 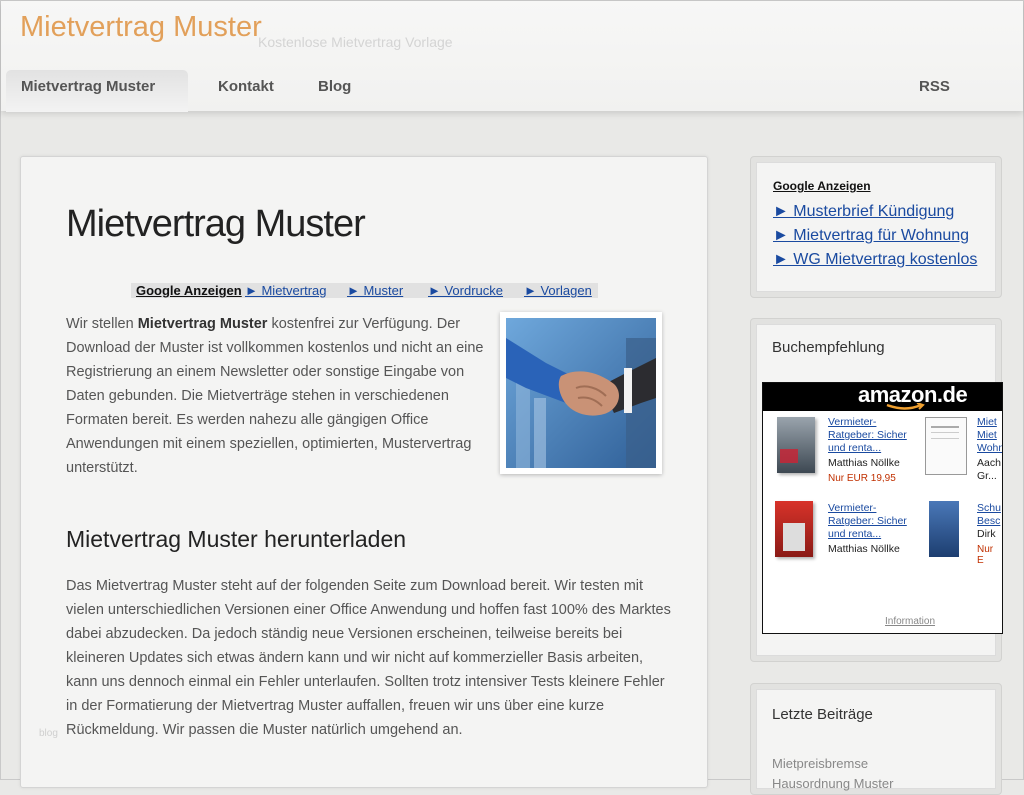 I want to click on recent-posts-title: Letzte Beiträge, so click(x=822, y=714).